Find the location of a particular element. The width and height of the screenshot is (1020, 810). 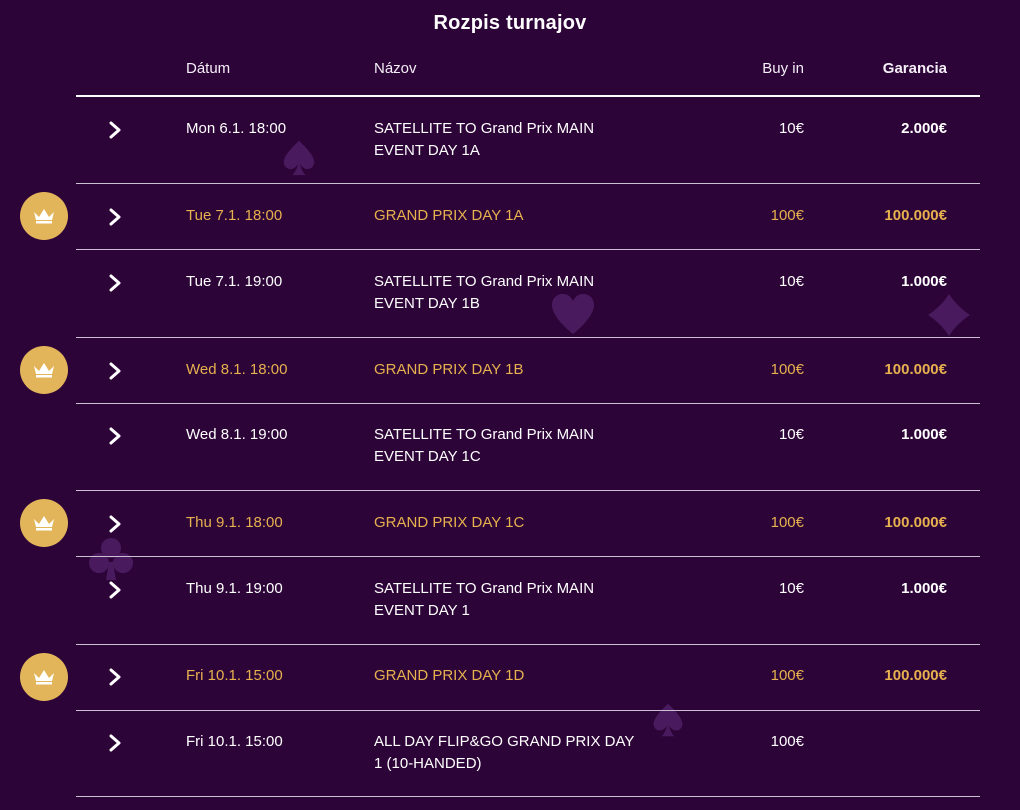

header-divider is located at coordinates (528, 96).